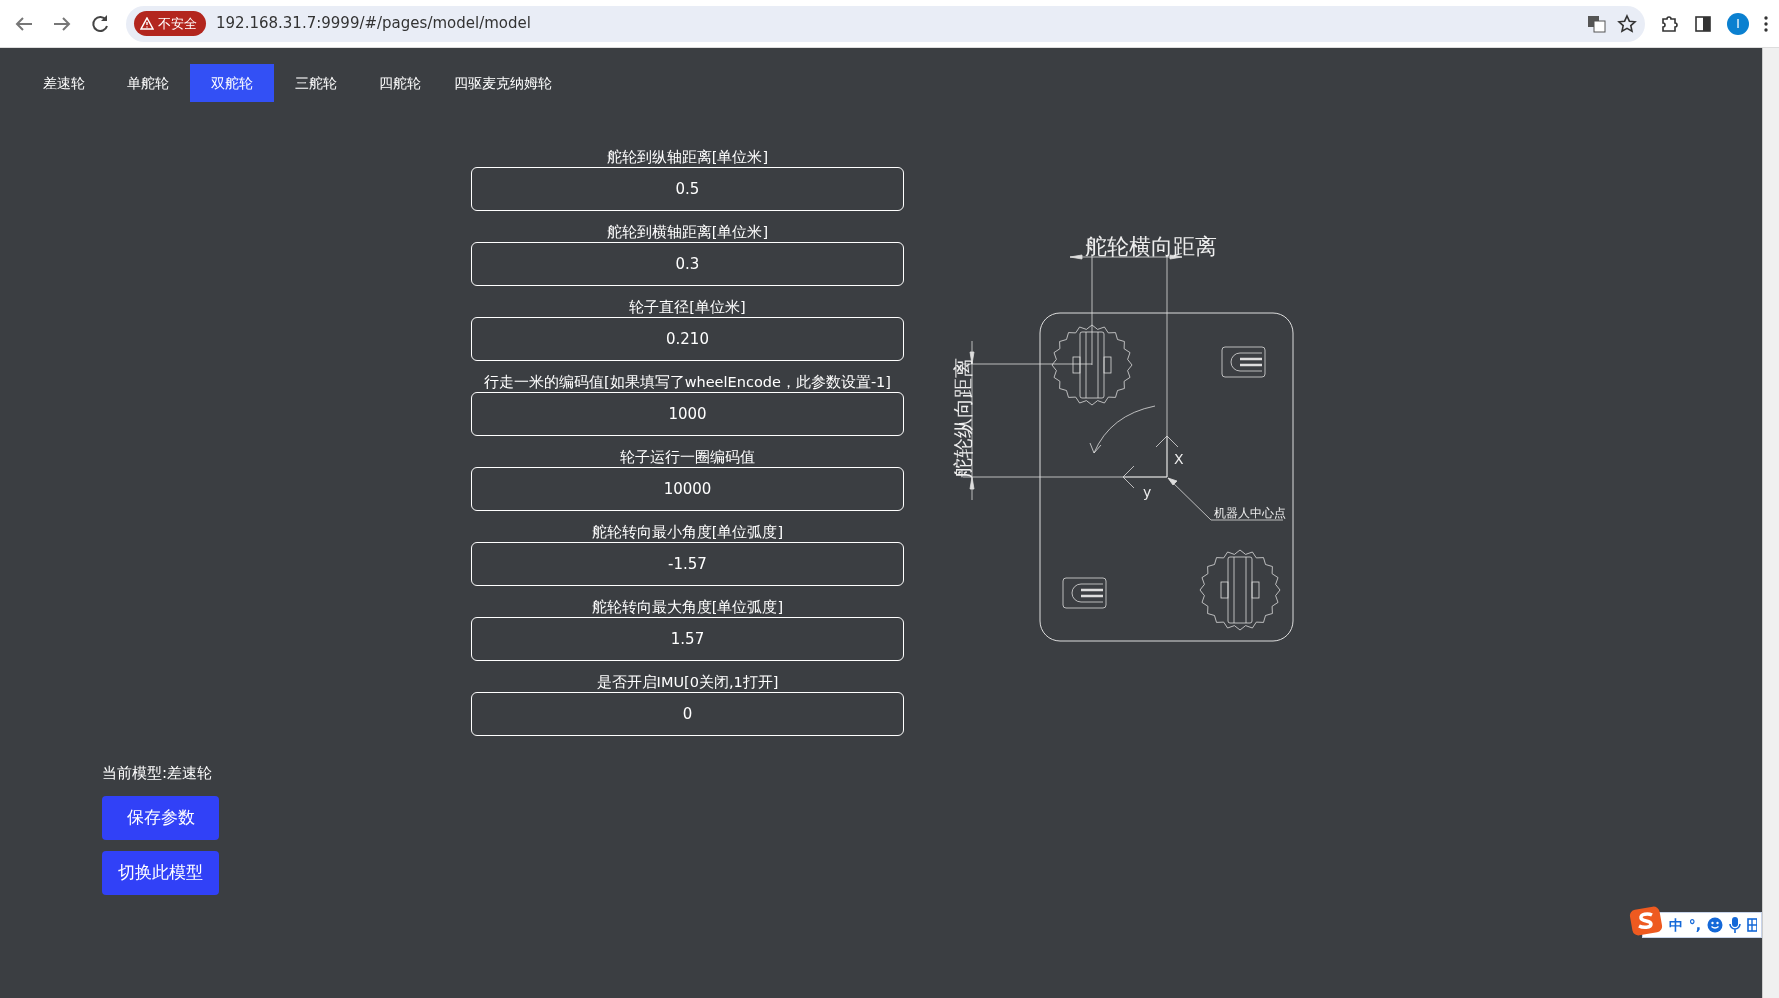 The image size is (1779, 998). I want to click on model-tab: 四驱麦克纳姆轮, so click(503, 83).